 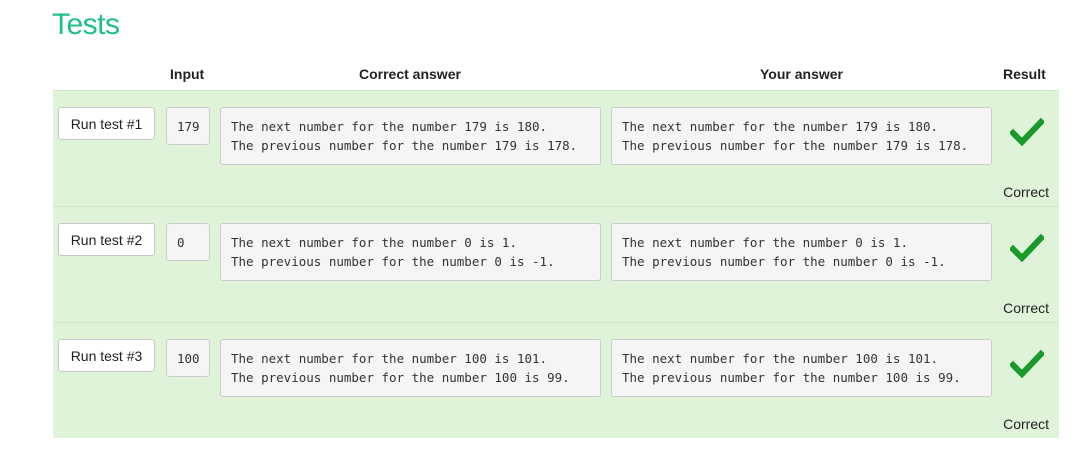 What do you see at coordinates (556, 75) in the screenshot?
I see `table-header: Input Correct answer Your answer Result` at bounding box center [556, 75].